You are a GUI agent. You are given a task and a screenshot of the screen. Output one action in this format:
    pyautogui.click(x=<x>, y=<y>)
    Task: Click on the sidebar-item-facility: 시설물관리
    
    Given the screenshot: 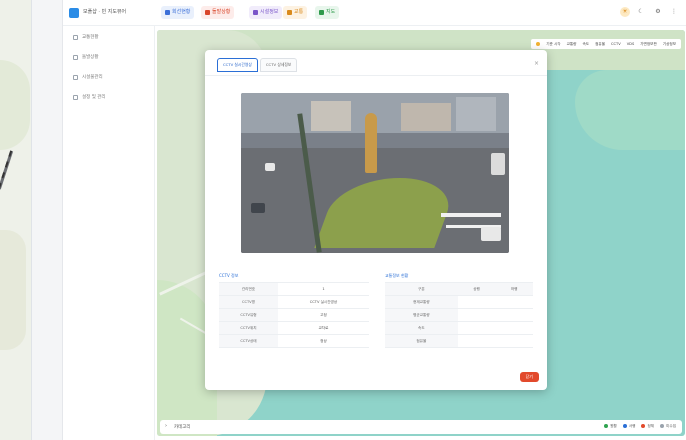 What is the action you would take?
    pyautogui.click(x=88, y=77)
    